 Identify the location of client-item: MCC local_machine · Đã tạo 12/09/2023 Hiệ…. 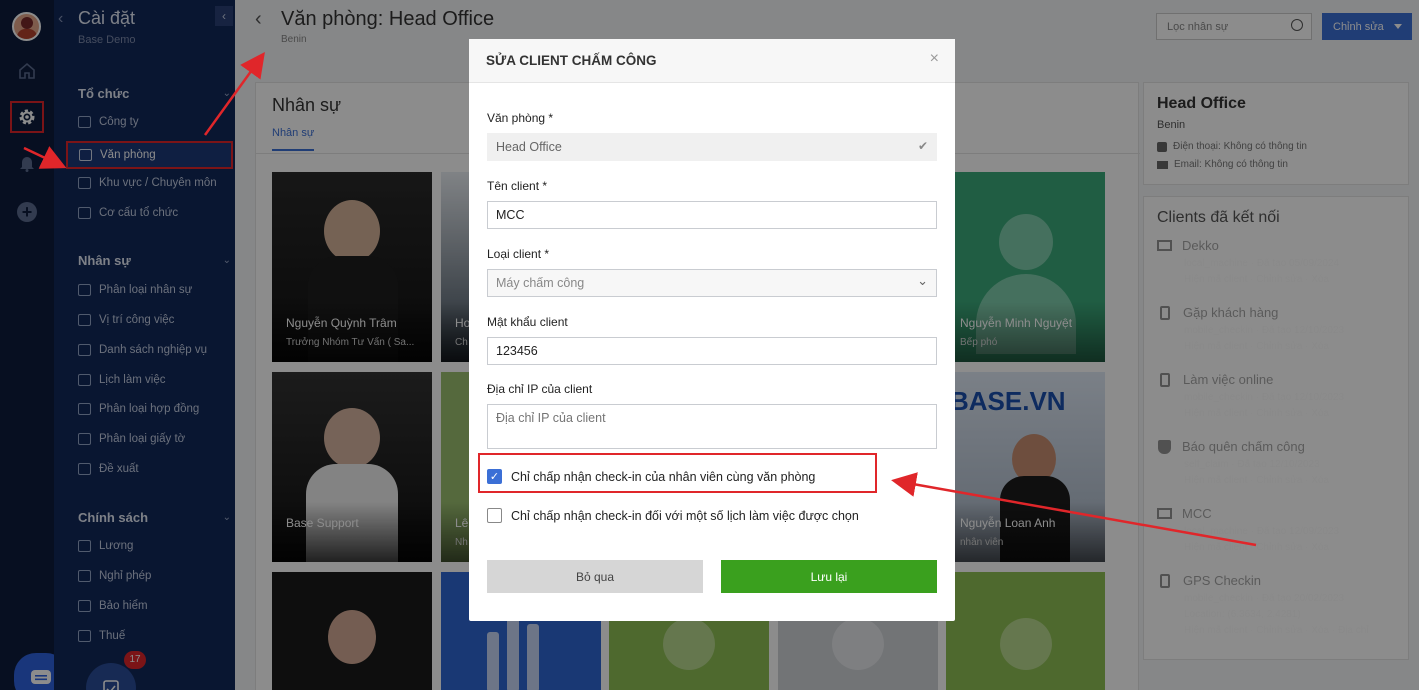
(1277, 531).